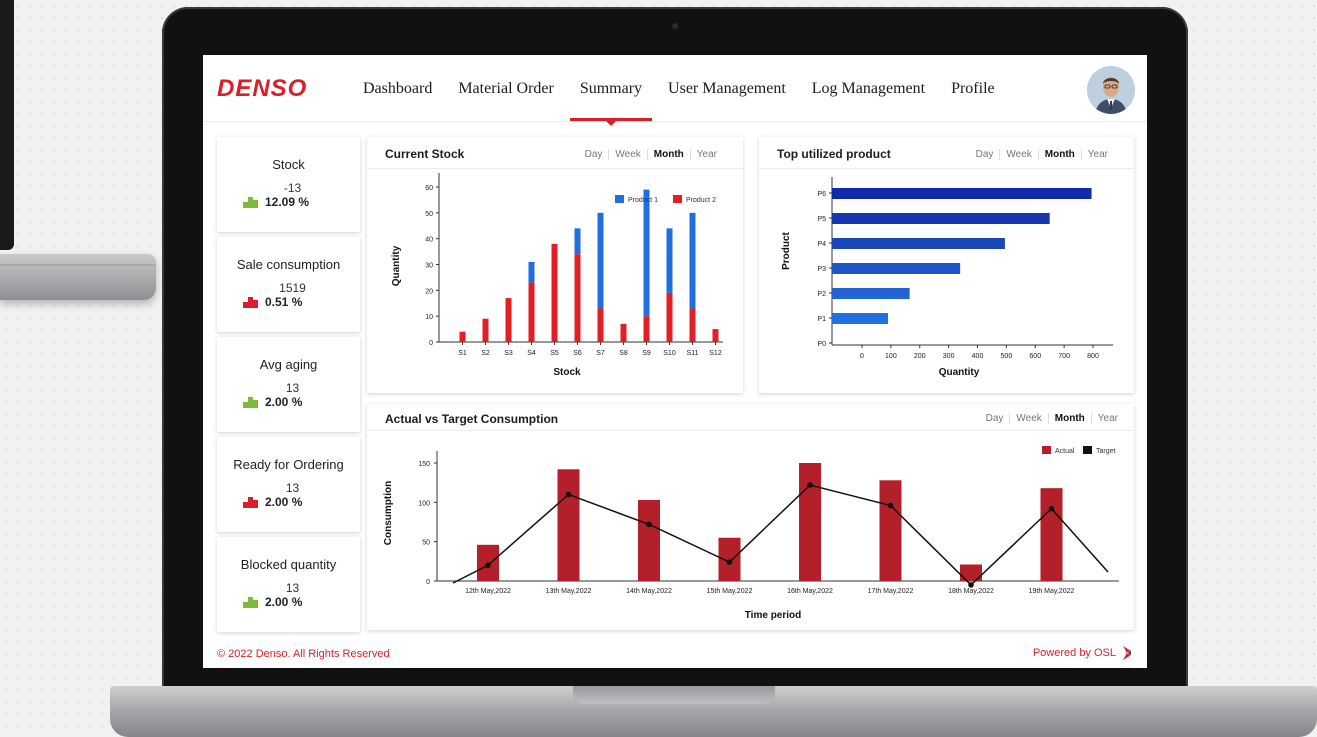 The image size is (1317, 737). What do you see at coordinates (649, 540) in the screenshot?
I see `bar-actual` at bounding box center [649, 540].